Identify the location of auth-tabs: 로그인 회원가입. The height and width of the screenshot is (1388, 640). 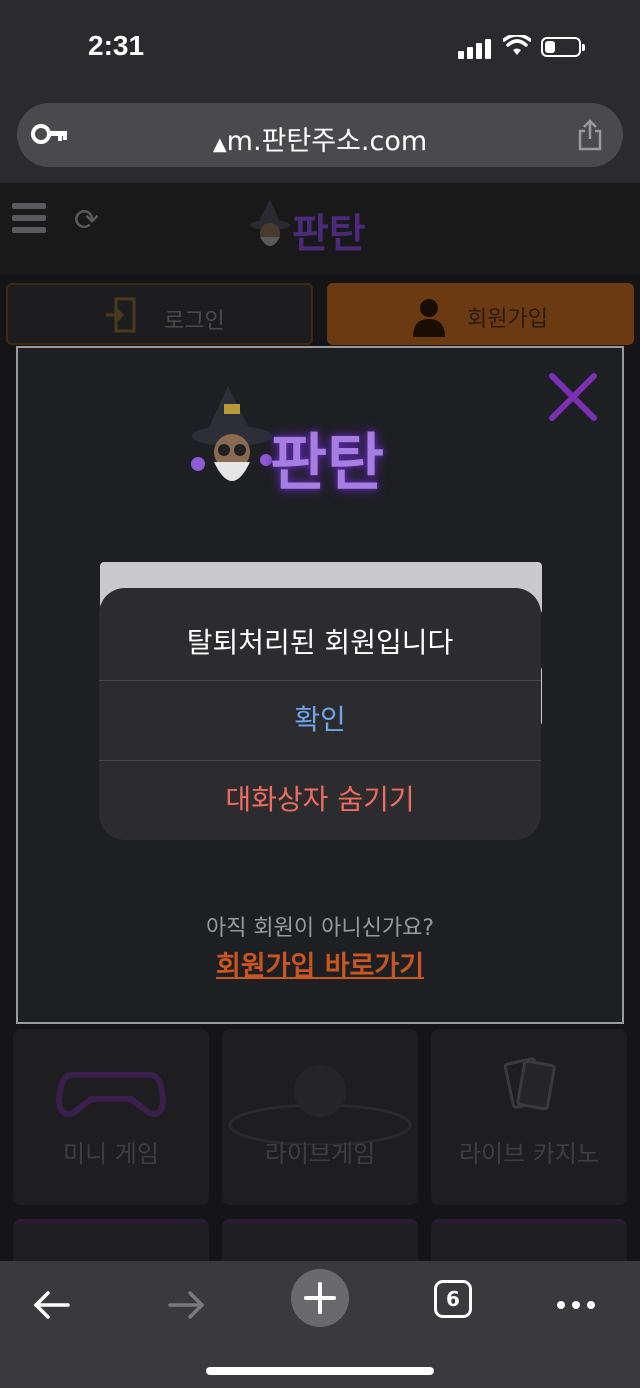
(320, 314).